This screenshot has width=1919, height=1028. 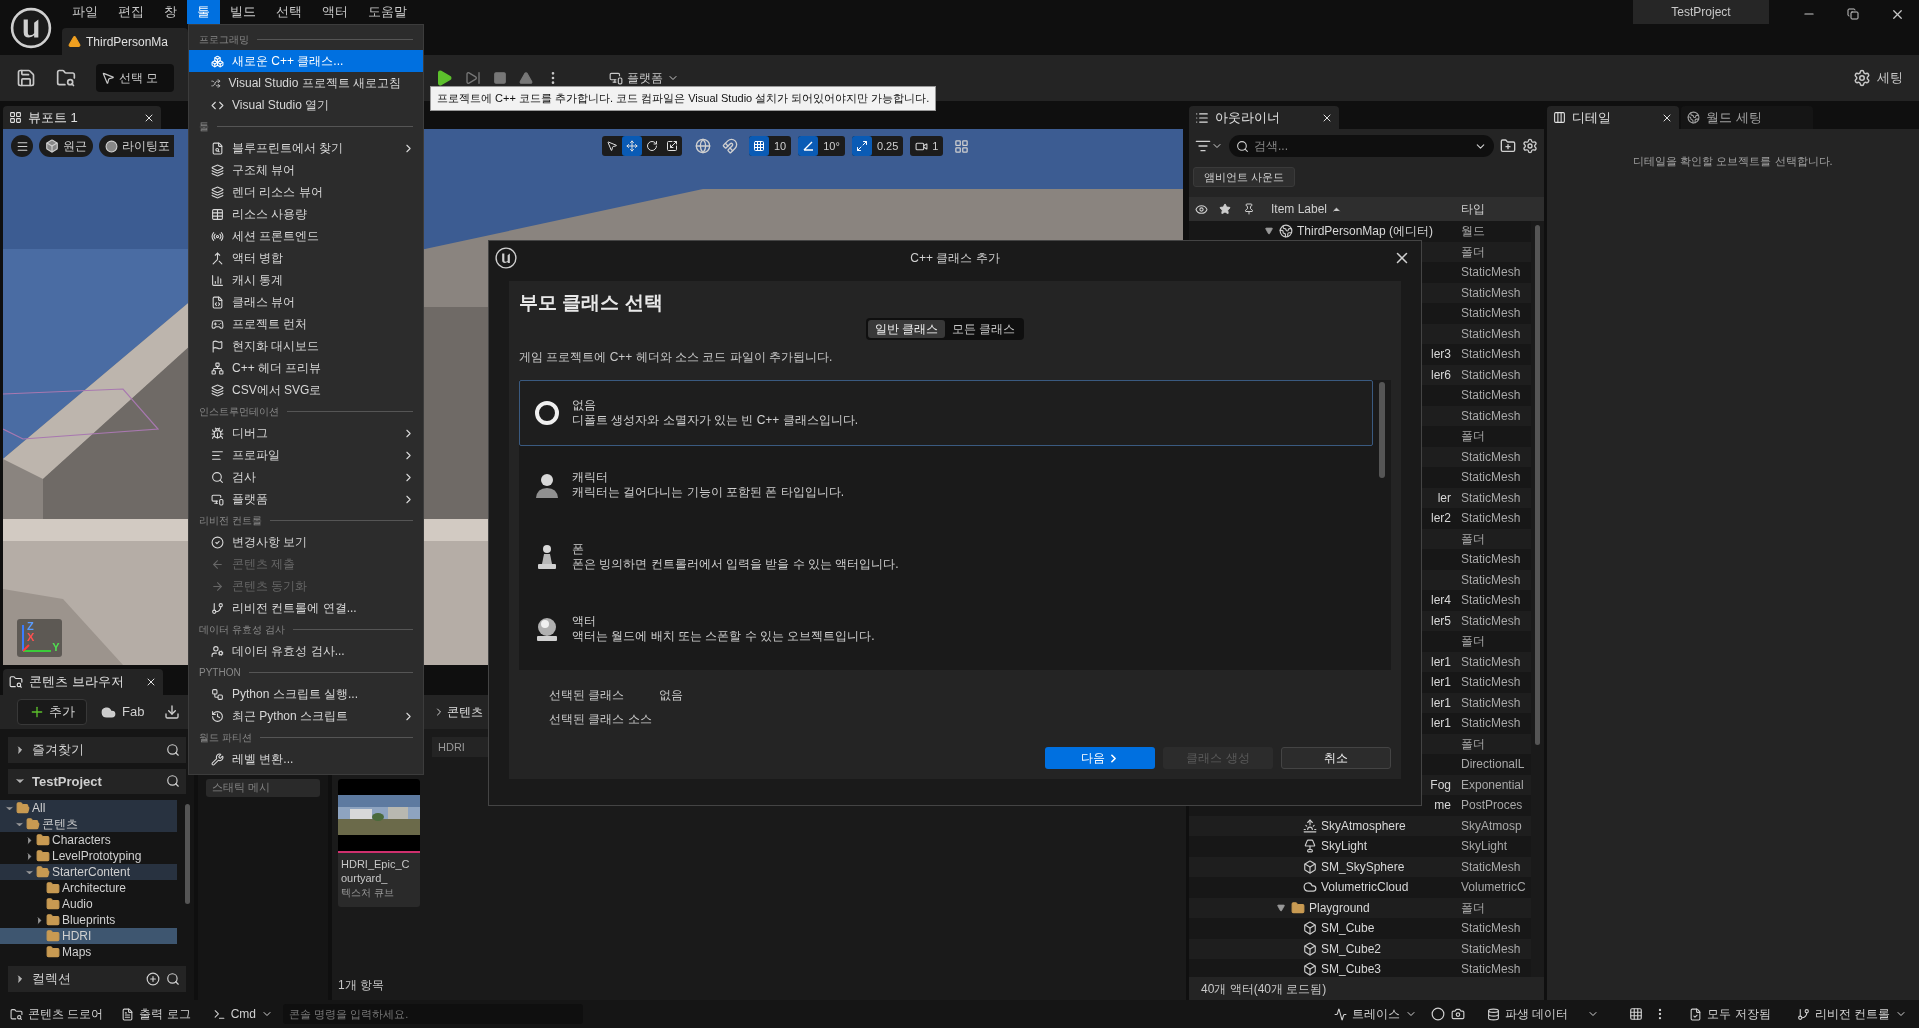 What do you see at coordinates (306, 499) in the screenshot?
I see `menu-item: 플랫폼` at bounding box center [306, 499].